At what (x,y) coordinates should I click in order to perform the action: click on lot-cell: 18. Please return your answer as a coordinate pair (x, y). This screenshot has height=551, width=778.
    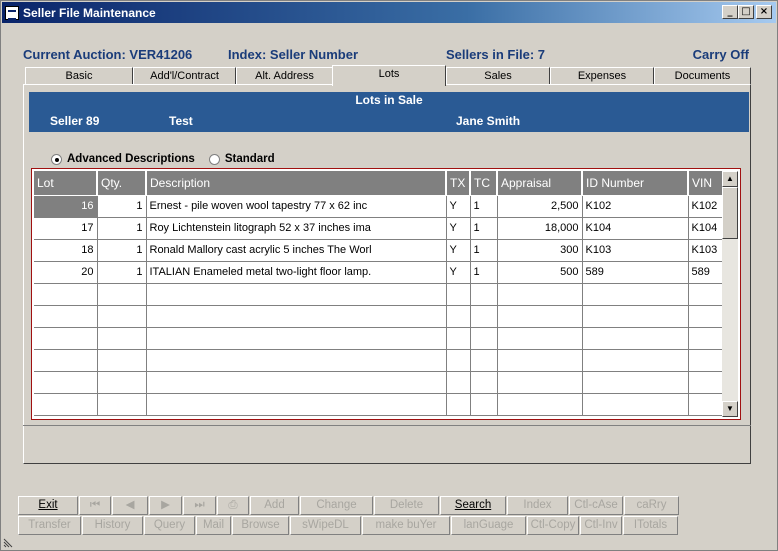
    Looking at the image, I should click on (66, 250).